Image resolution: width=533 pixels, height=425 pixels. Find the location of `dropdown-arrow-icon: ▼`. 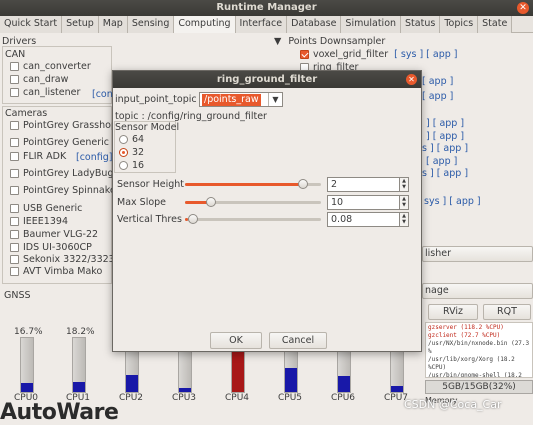

dropdown-arrow-icon: ▼ is located at coordinates (275, 99).